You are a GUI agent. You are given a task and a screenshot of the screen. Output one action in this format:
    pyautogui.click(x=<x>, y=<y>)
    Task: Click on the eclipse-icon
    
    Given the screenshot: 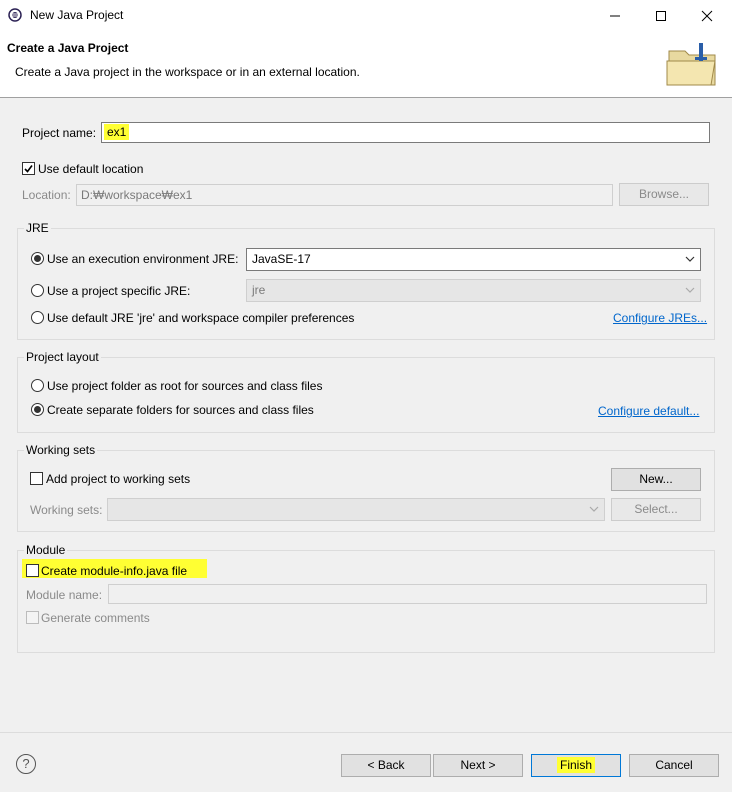 What is the action you would take?
    pyautogui.click(x=15, y=15)
    